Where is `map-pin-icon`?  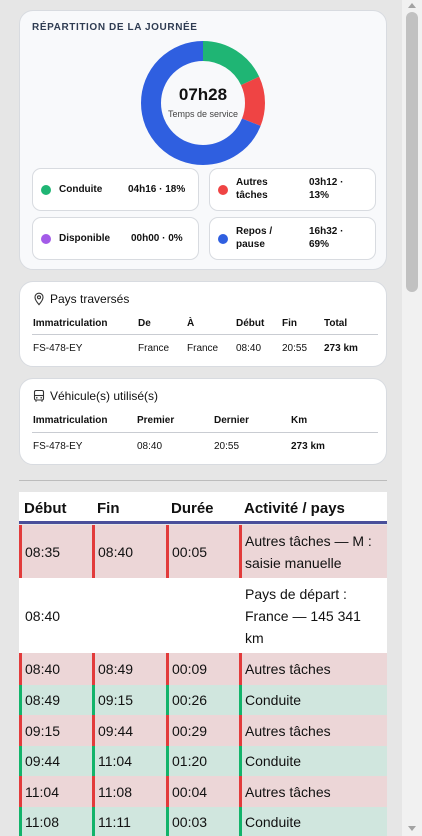 map-pin-icon is located at coordinates (39, 299).